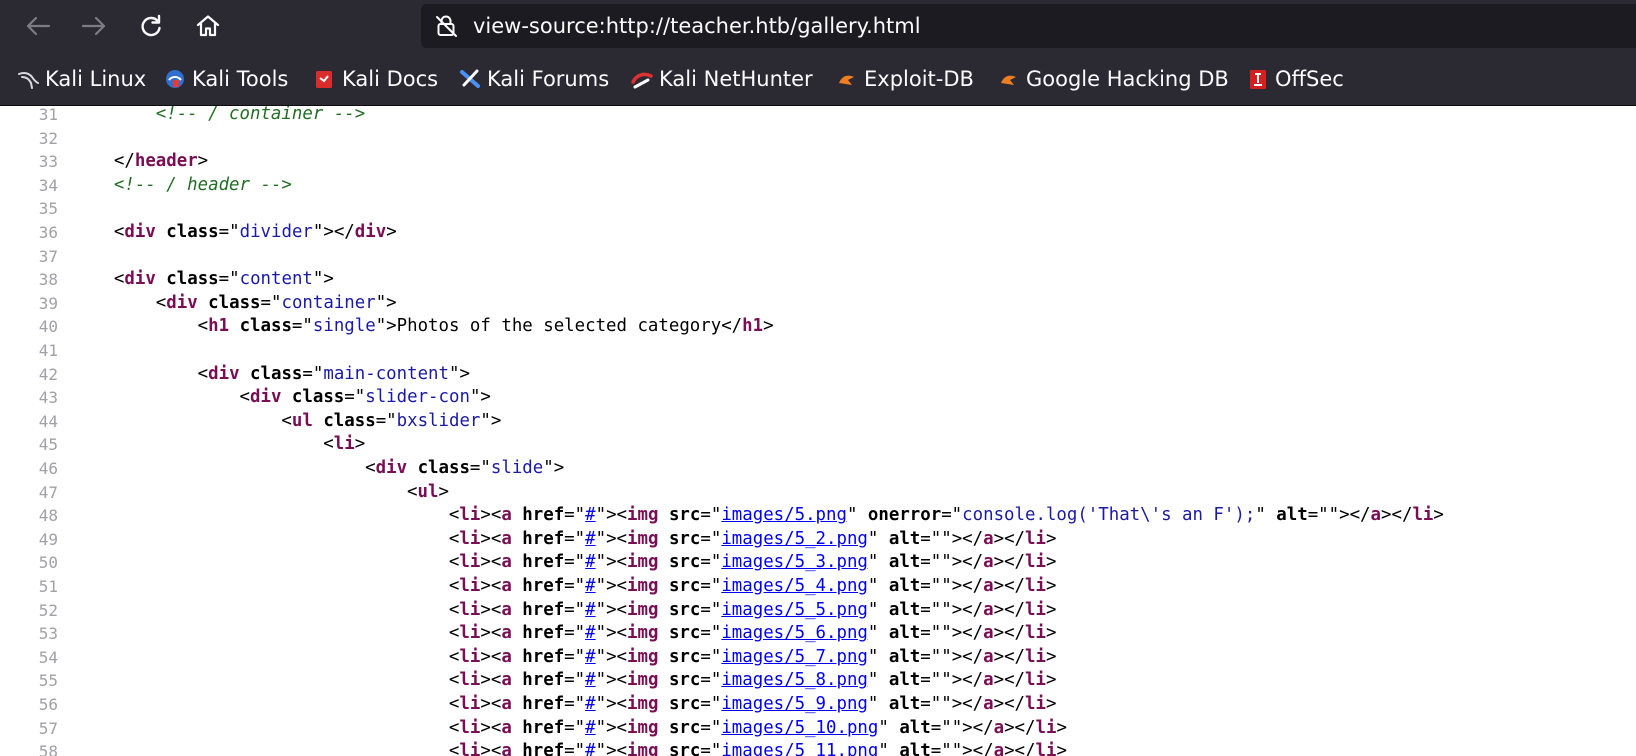  I want to click on insecure-lock-icon, so click(447, 26).